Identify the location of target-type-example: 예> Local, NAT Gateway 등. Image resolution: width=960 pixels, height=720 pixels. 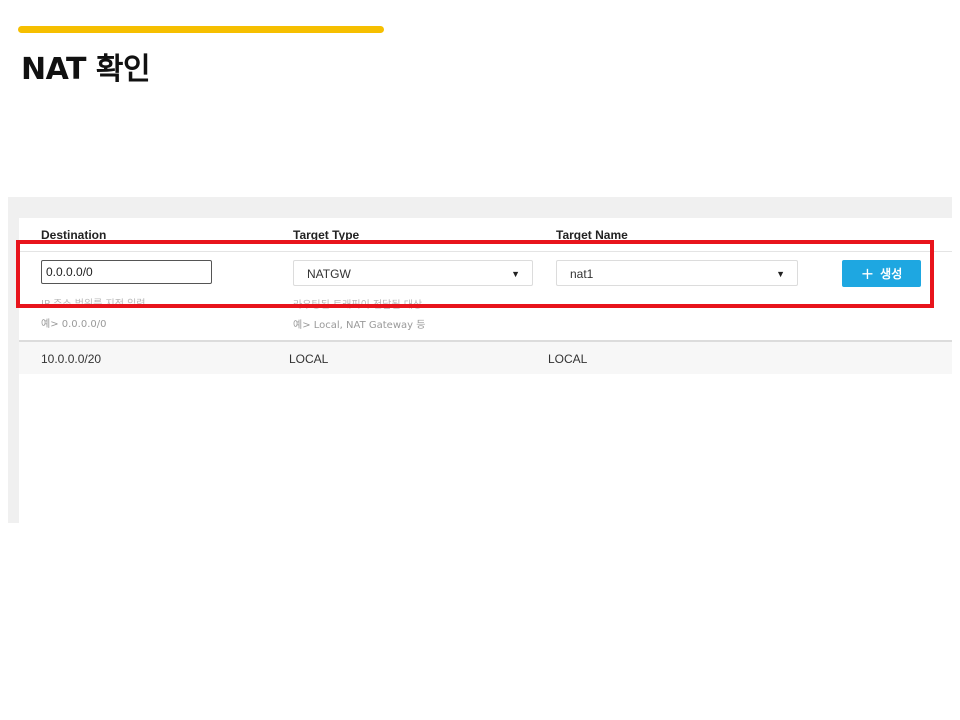
(359, 325).